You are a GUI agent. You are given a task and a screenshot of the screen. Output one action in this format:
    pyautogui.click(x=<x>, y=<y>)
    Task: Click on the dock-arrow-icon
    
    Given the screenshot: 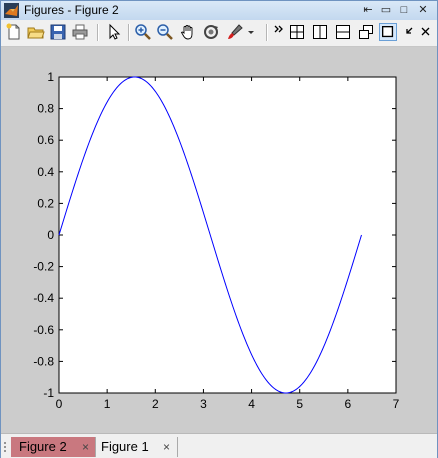 What is the action you would take?
    pyautogui.click(x=409, y=30)
    